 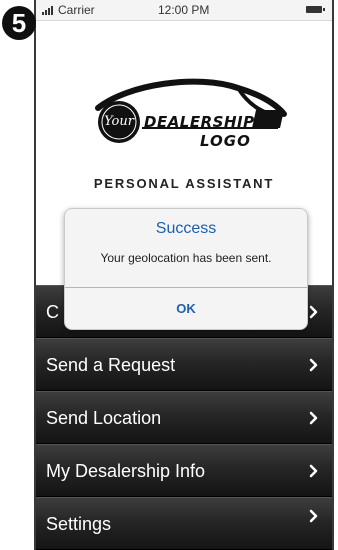 I want to click on alert-message: Your geolocation has been sent., so click(x=186, y=258).